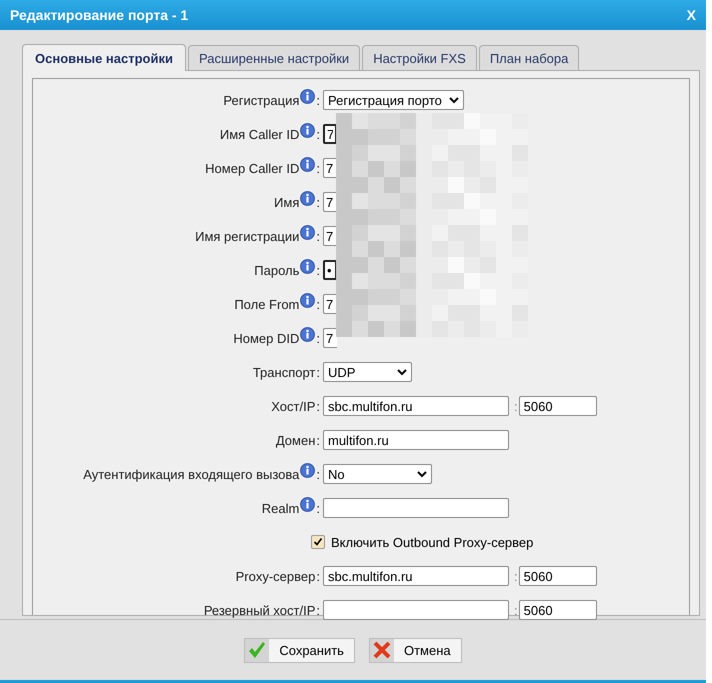  Describe the element at coordinates (296, 440) in the screenshot. I see `field-label: Домен` at that location.